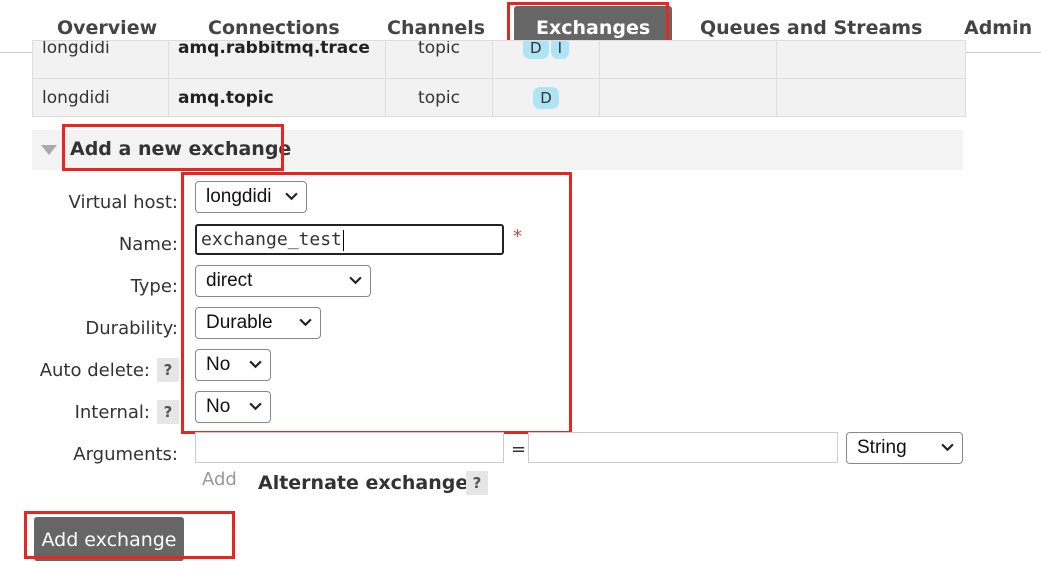 The height and width of the screenshot is (570, 1041). What do you see at coordinates (349, 239) in the screenshot?
I see `exchange-name-input: exchange_test` at bounding box center [349, 239].